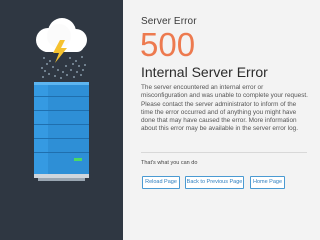 The height and width of the screenshot is (240, 320). I want to click on divider, so click(224, 152).